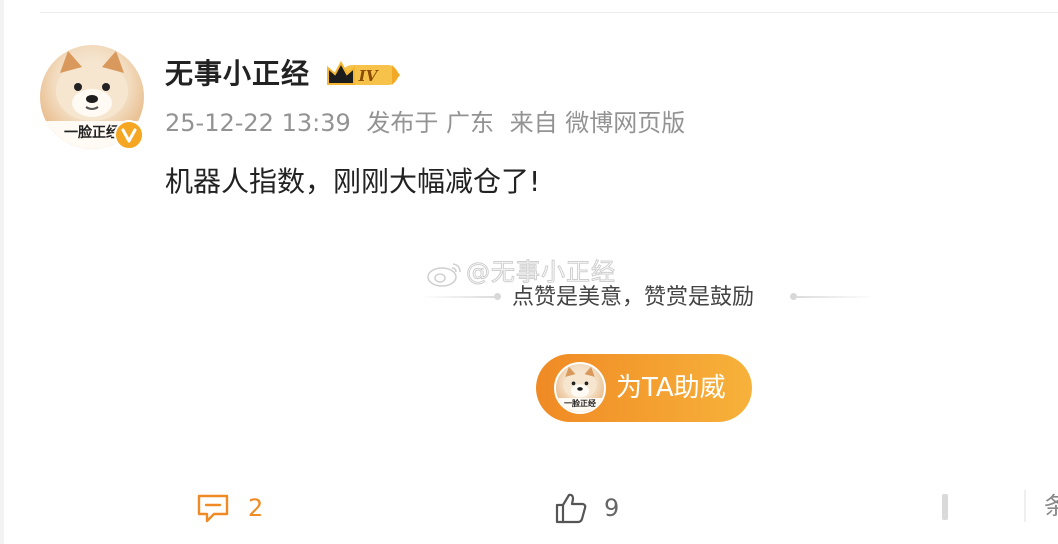 The width and height of the screenshot is (1058, 544). I want to click on tip-dot-right, so click(793, 296).